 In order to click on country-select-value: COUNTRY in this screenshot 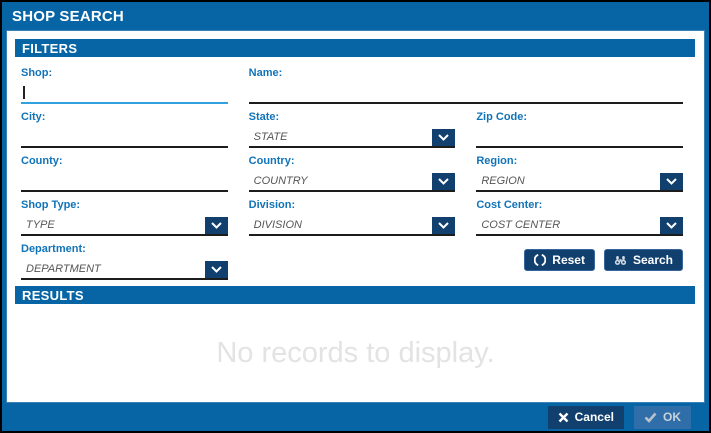, I will do `click(280, 181)`.